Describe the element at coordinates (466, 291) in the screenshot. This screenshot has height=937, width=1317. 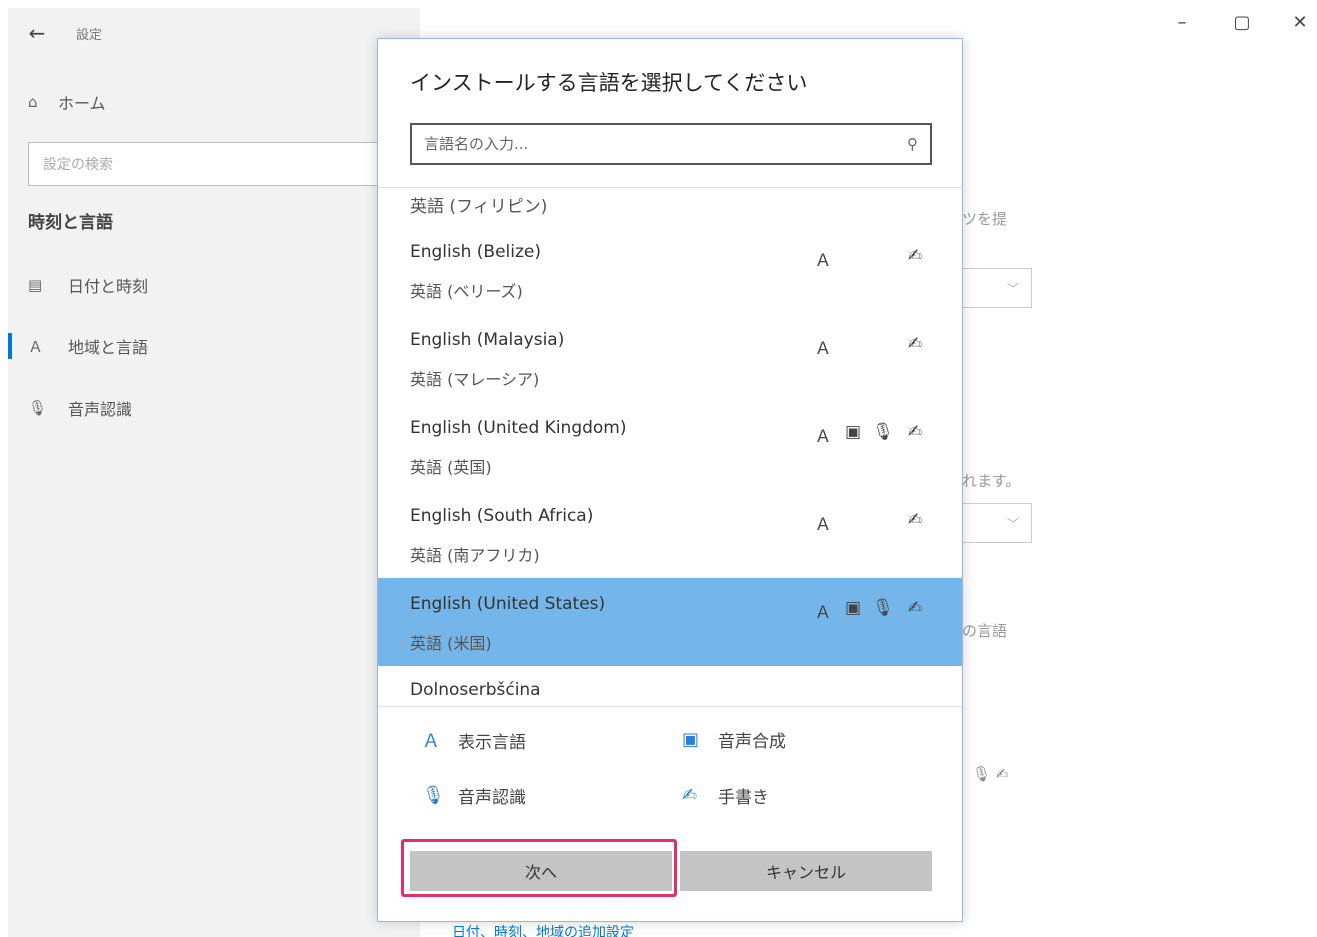
I see `language-native-name: 英語 (ベリーズ)` at that location.